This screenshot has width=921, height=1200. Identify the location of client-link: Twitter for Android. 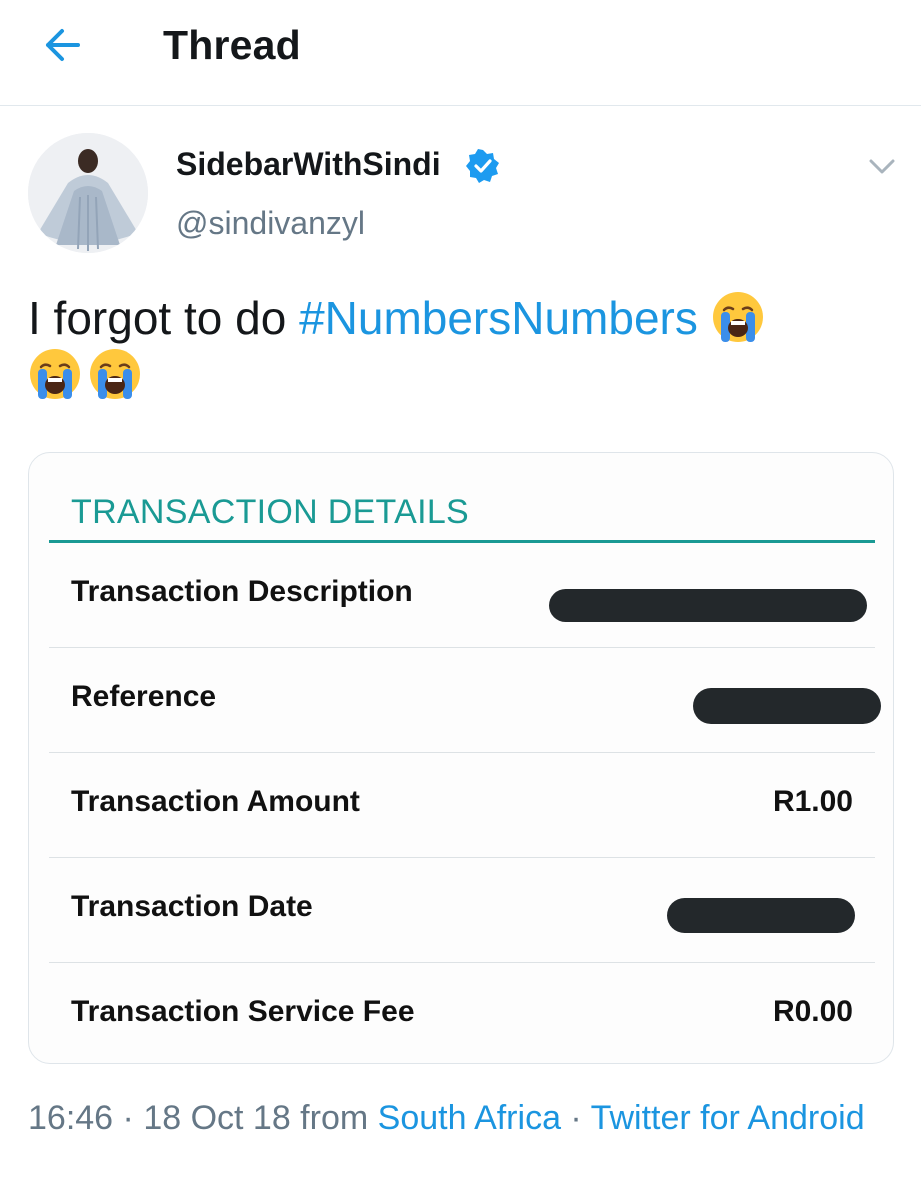
(728, 1118).